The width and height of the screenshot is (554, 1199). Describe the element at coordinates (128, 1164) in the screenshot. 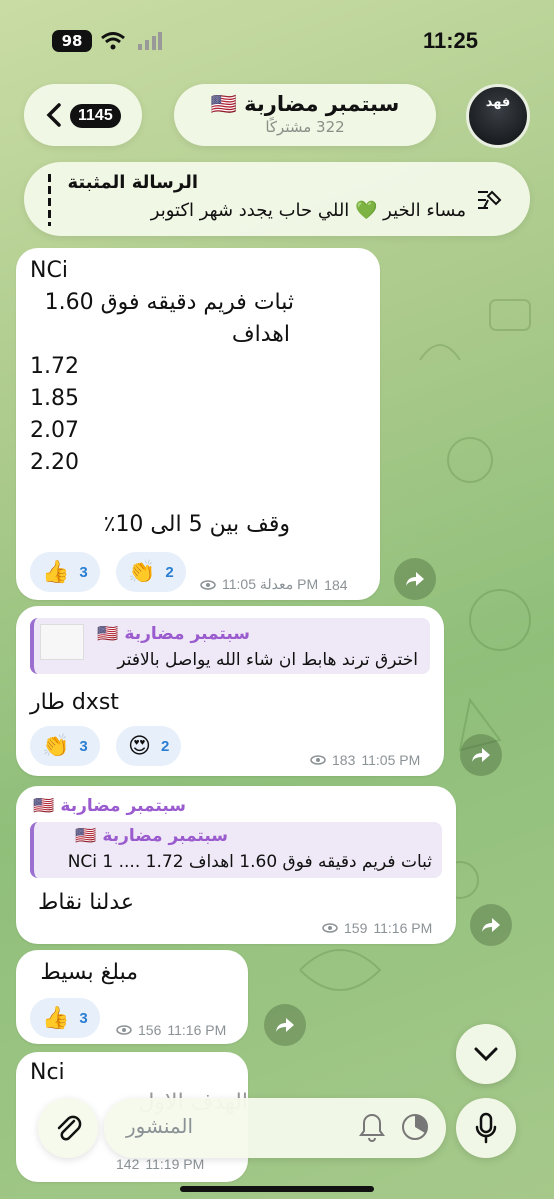

I see `view-count: 142` at that location.